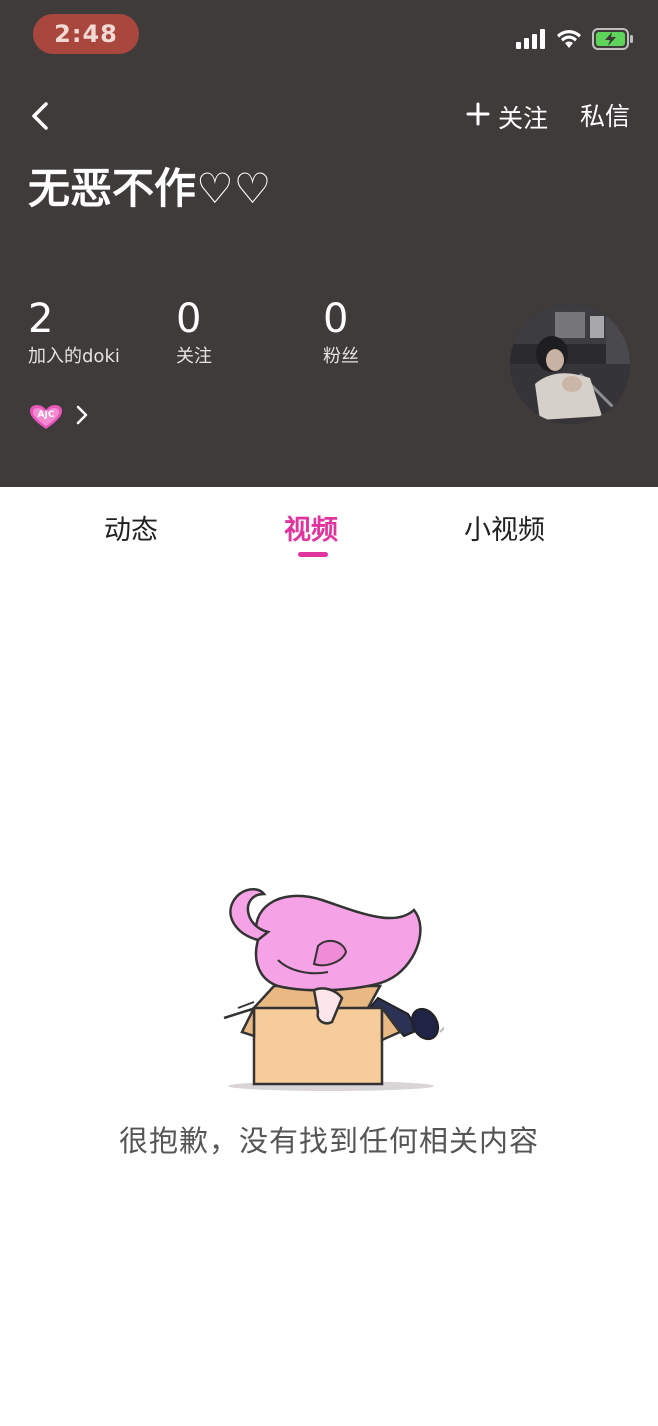 Image resolution: width=658 pixels, height=1426 pixels. What do you see at coordinates (42, 122) in the screenshot?
I see `chevron-left-icon` at bounding box center [42, 122].